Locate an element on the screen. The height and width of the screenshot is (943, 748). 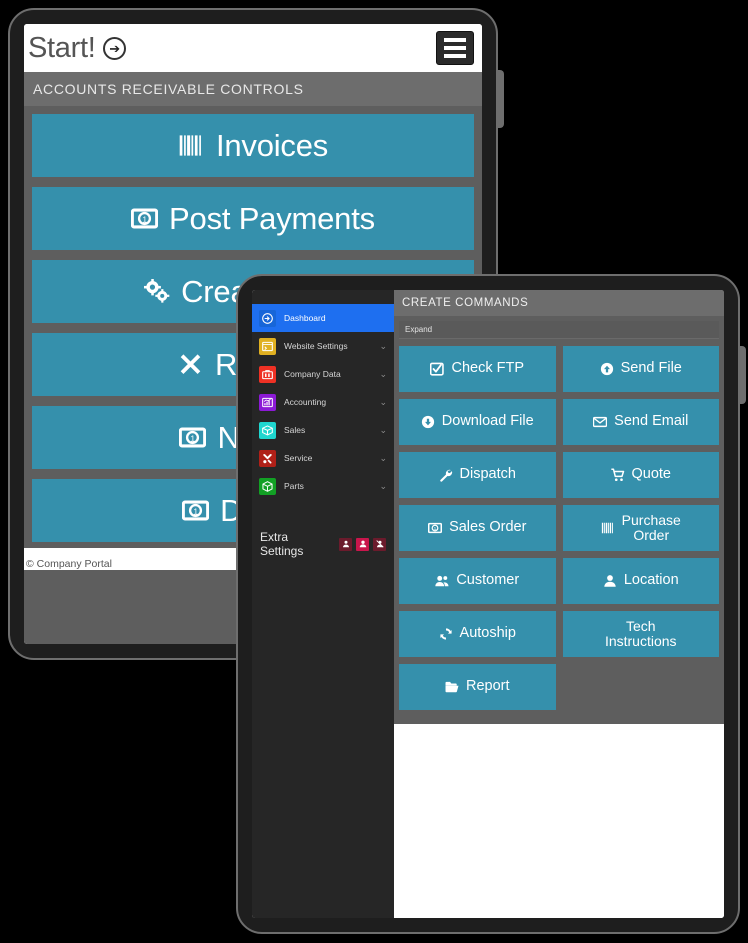
sidebar-item-dashboard: Dashboard is located at coordinates (323, 318).